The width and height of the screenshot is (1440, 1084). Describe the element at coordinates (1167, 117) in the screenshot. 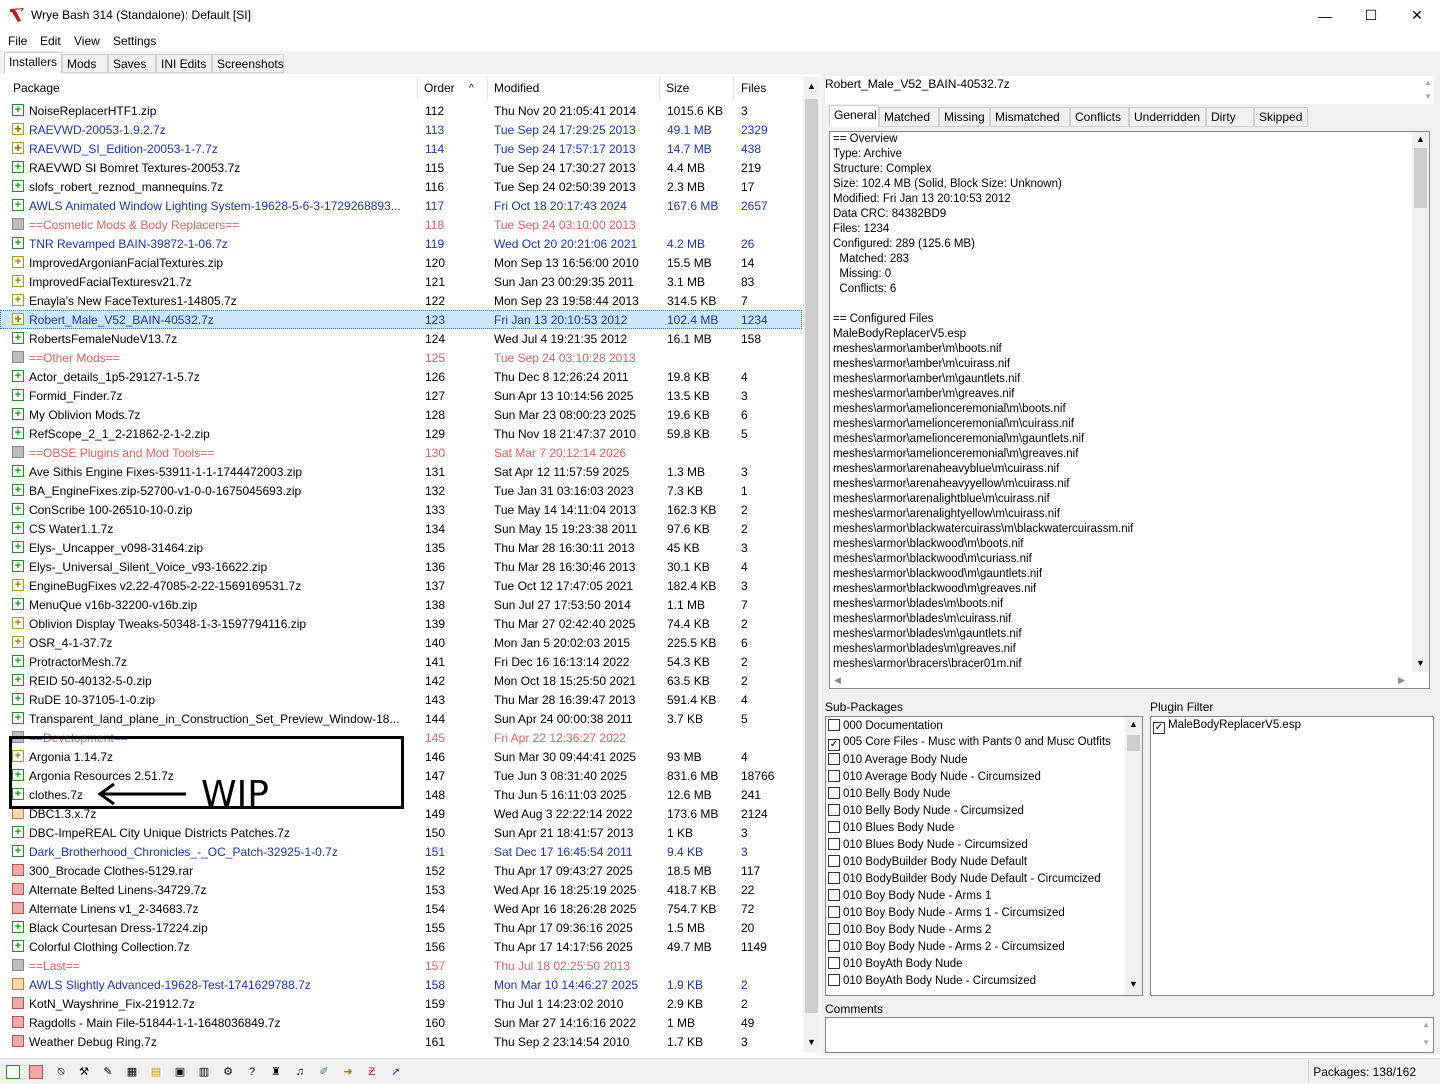

I see `tab-underridden: Underridden` at that location.